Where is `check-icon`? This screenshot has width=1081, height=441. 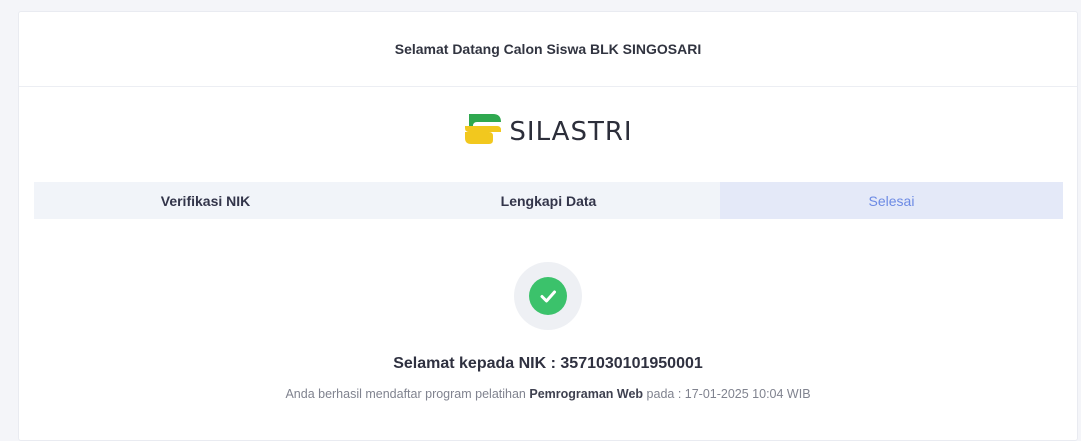 check-icon is located at coordinates (548, 296).